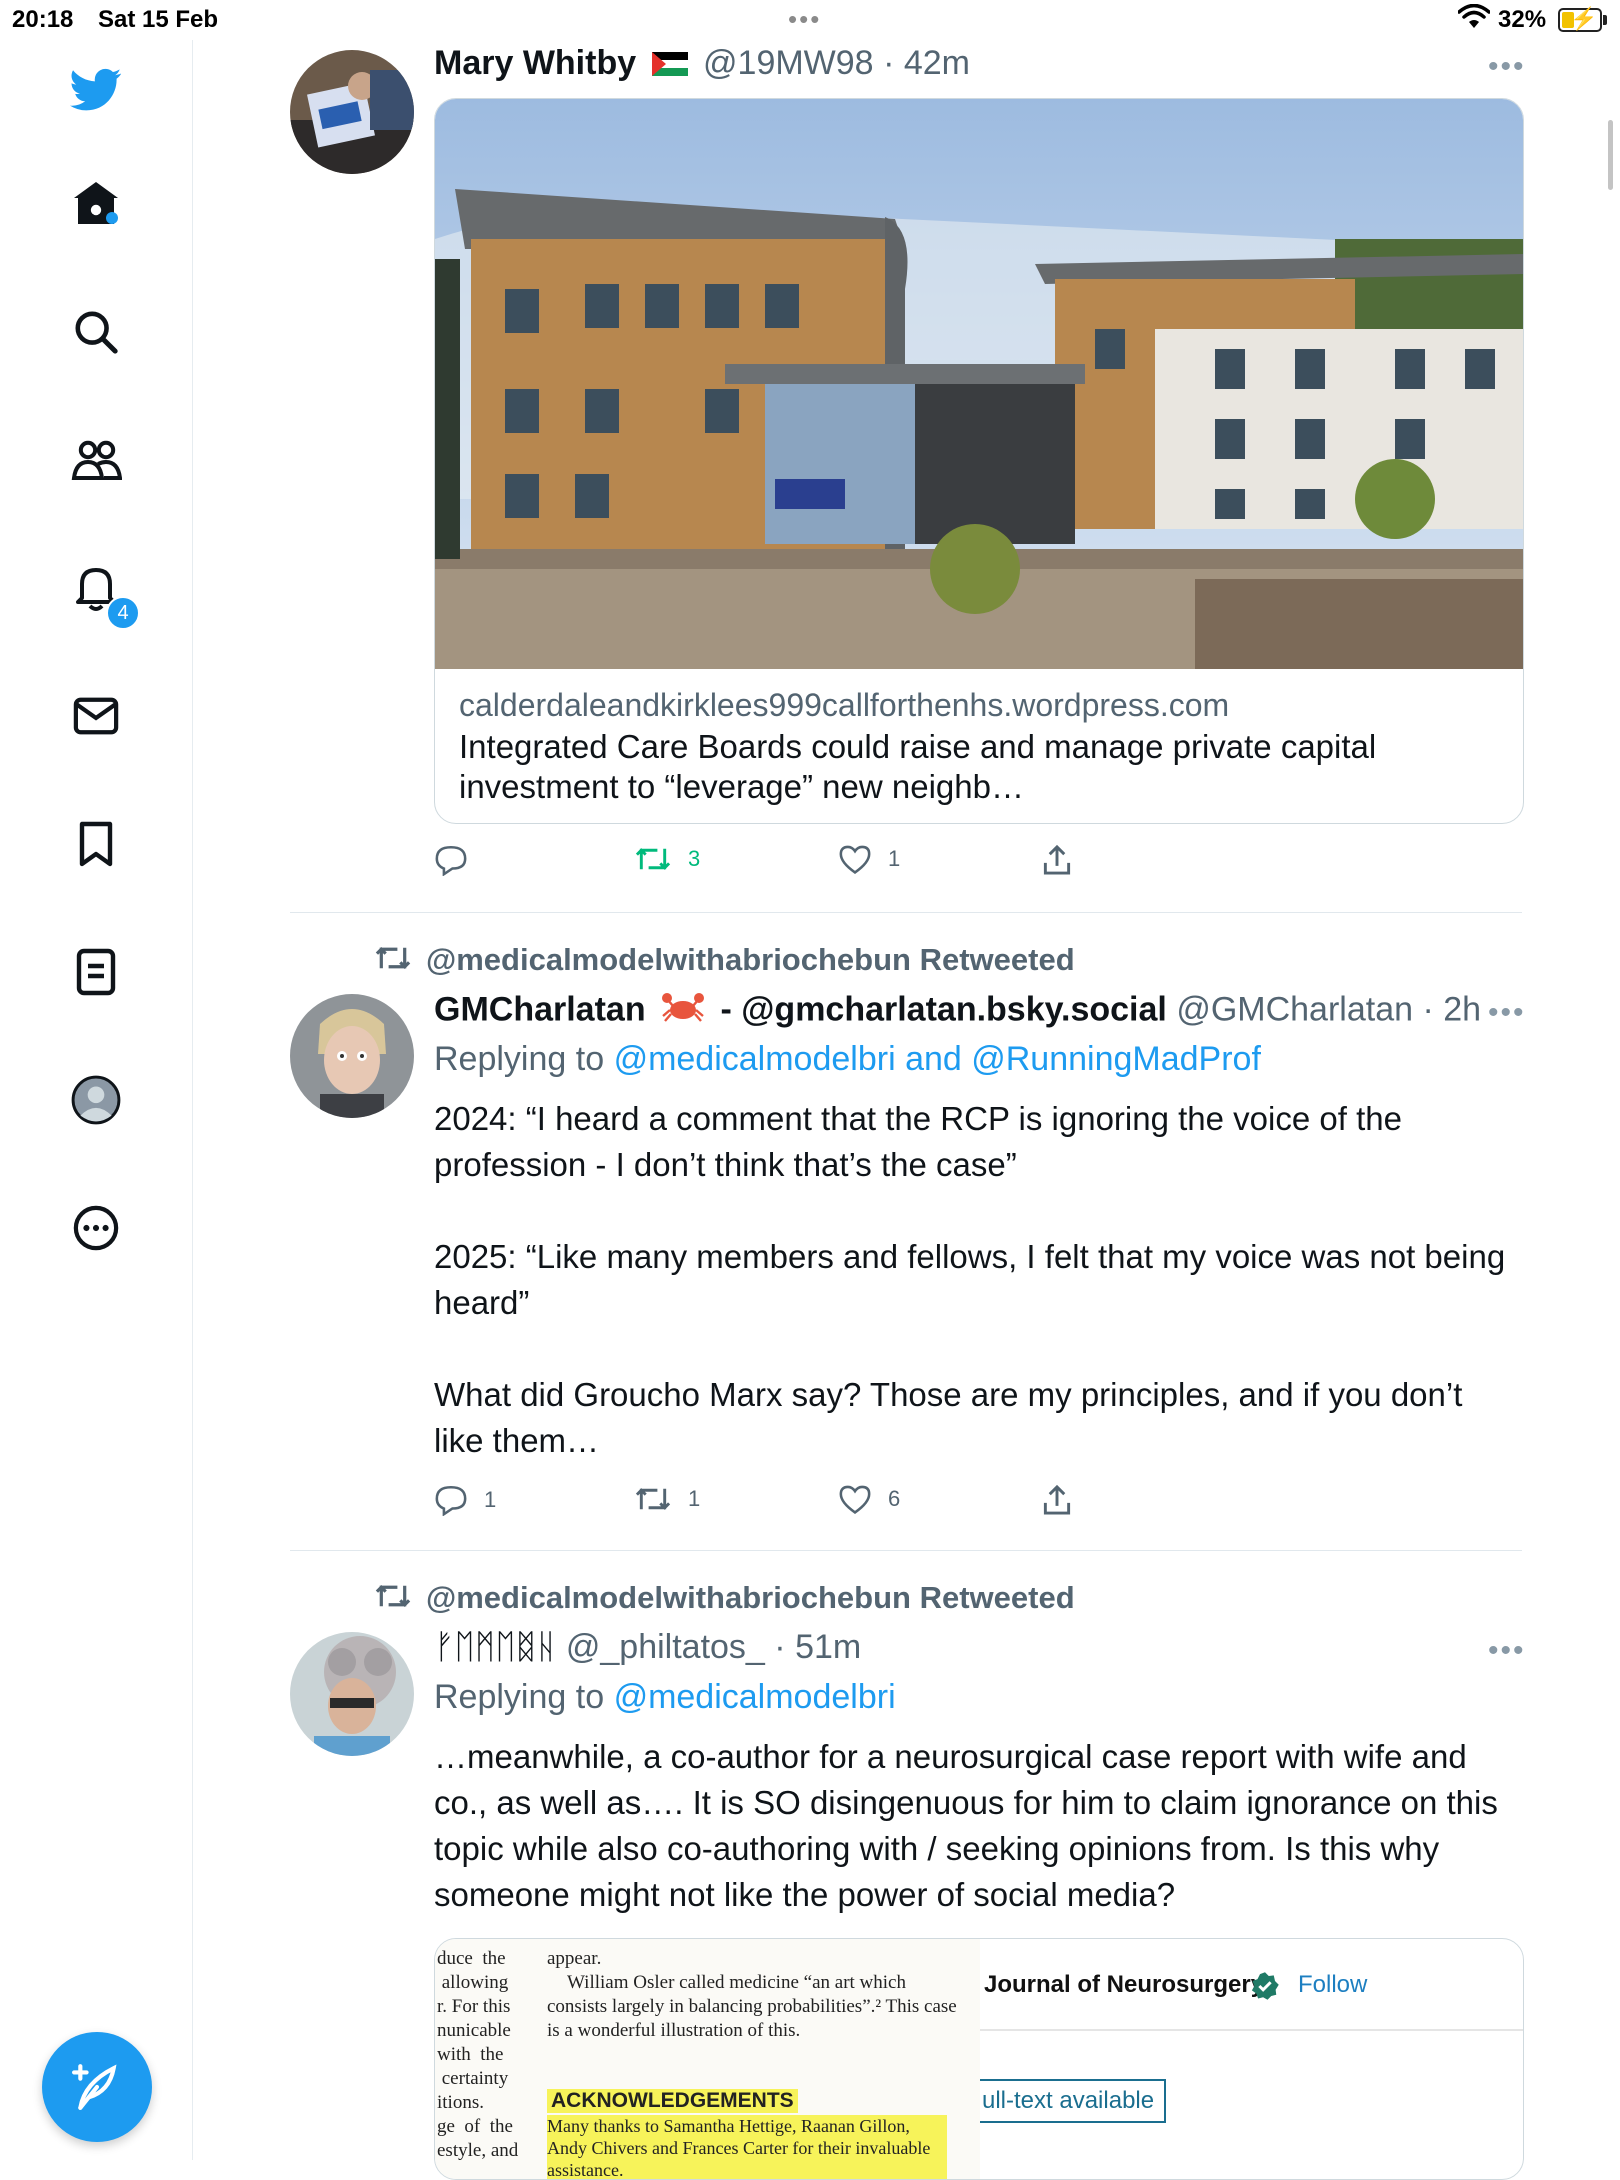 This screenshot has height=2180, width=1620. I want to click on profile-icon, so click(96, 1100).